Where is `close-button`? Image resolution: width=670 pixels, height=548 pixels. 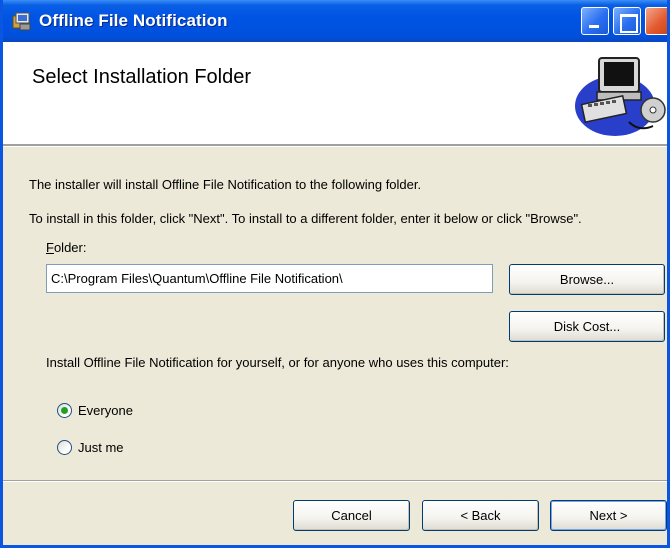 close-button is located at coordinates (656, 21).